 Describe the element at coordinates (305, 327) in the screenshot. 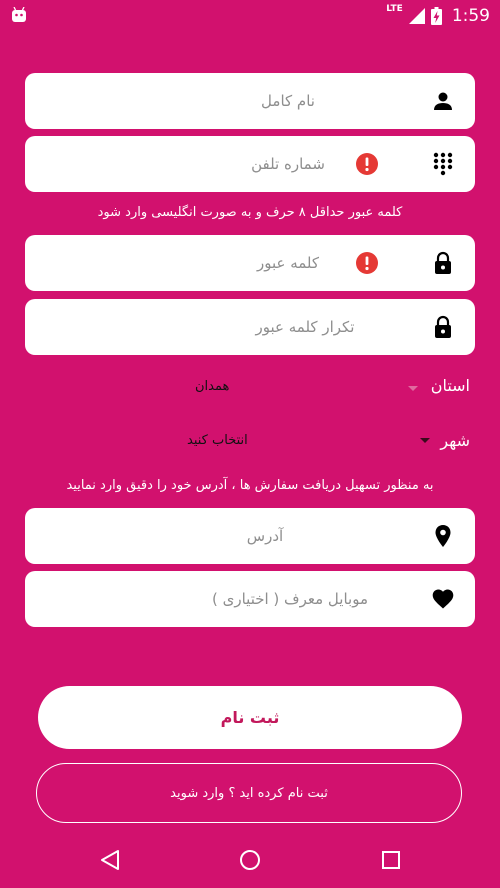

I see `confirm-password-placeholder: تکرار کلمه عبور` at that location.